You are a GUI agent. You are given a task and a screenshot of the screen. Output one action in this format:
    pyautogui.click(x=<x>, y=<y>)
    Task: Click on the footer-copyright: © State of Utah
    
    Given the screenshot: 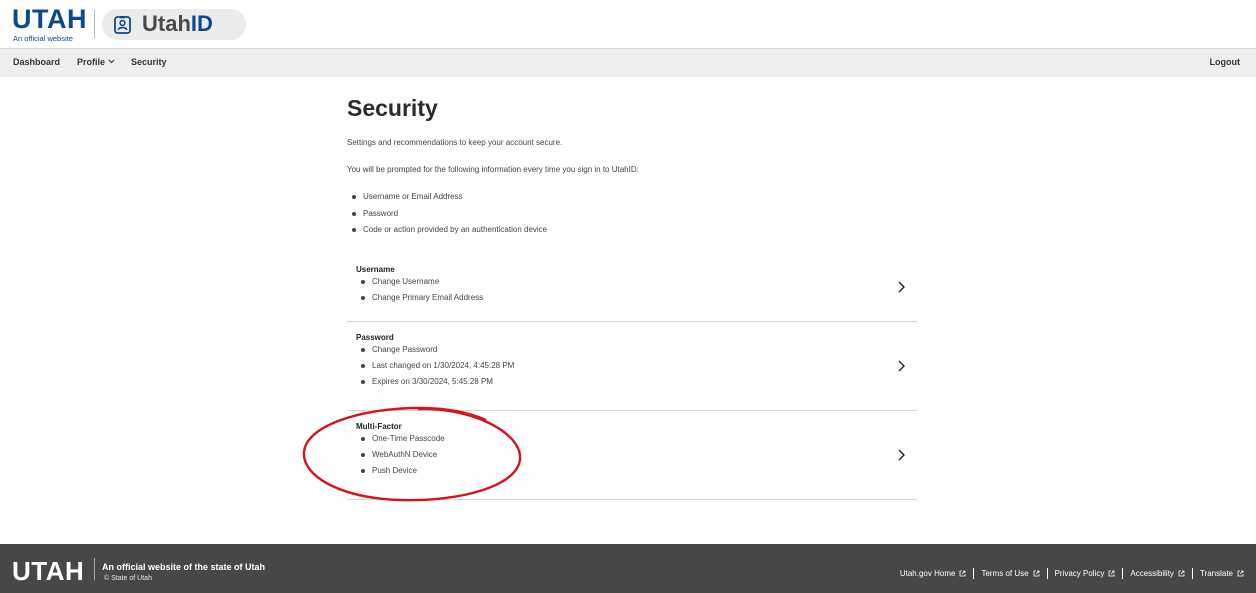 What is the action you would take?
    pyautogui.click(x=128, y=578)
    